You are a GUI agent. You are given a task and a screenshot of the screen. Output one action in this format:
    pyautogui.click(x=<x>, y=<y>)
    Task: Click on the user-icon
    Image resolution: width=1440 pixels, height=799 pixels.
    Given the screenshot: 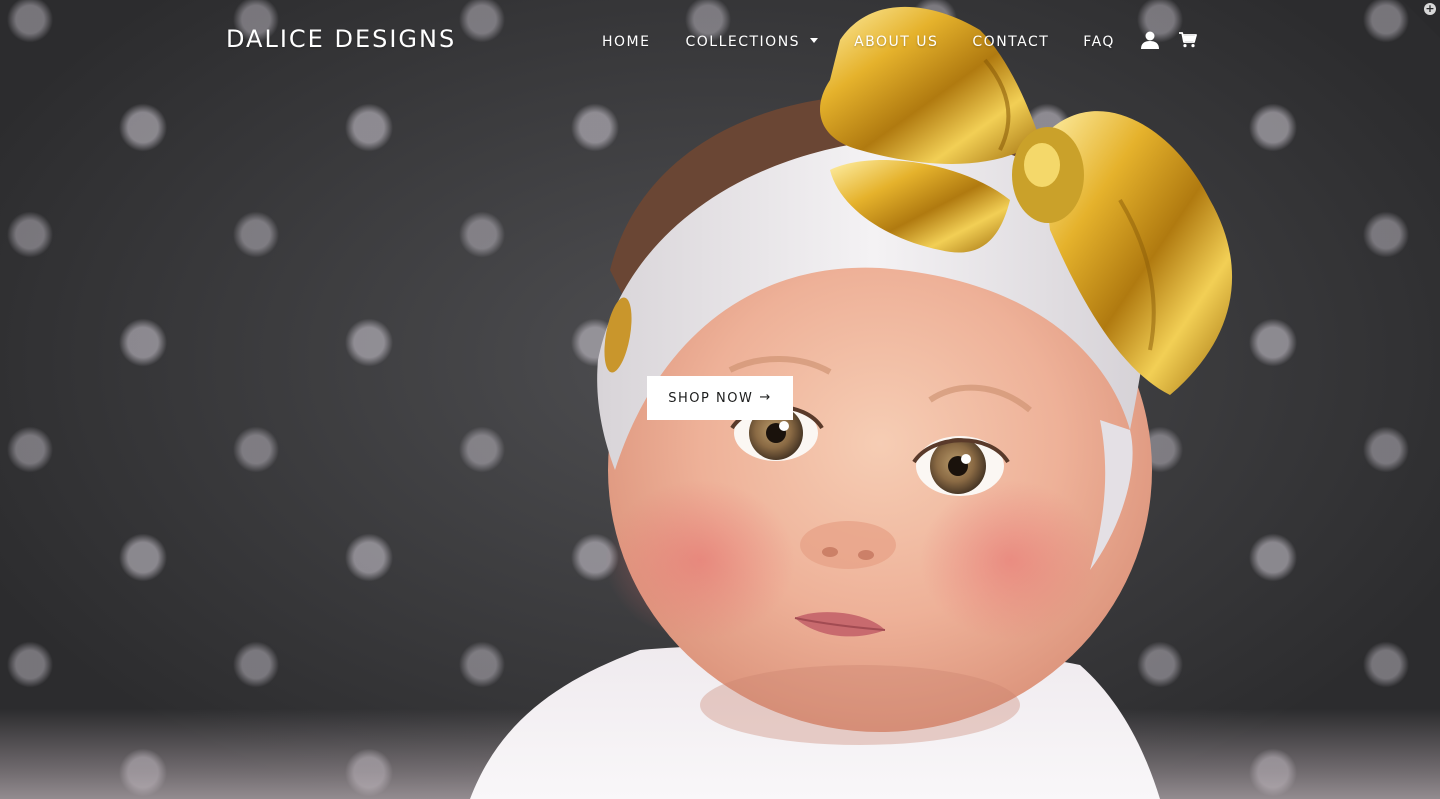 What is the action you would take?
    pyautogui.click(x=1149, y=40)
    